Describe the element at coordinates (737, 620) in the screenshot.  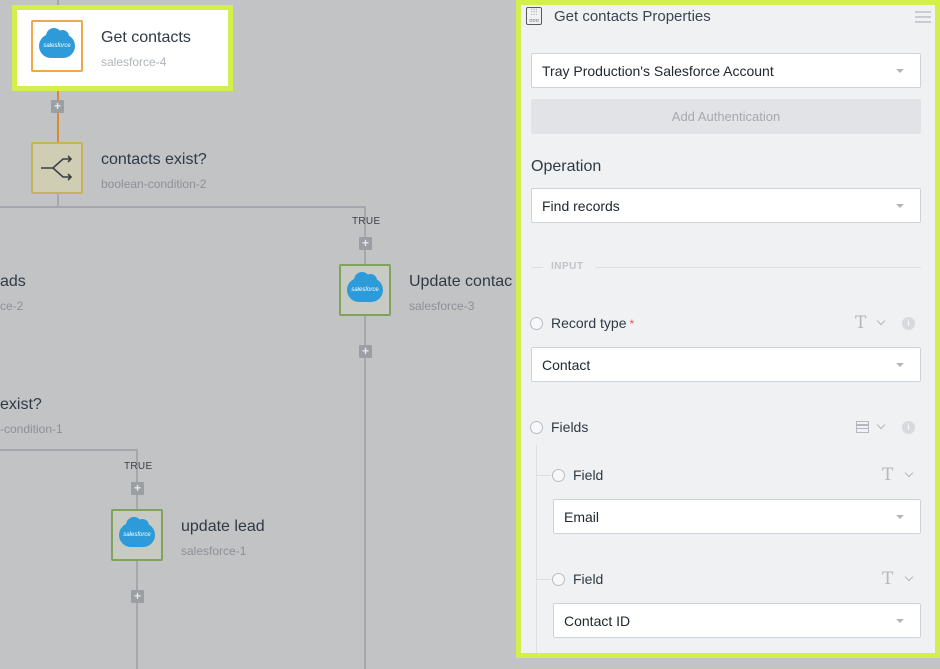
I see `field-select: Contact ID` at that location.